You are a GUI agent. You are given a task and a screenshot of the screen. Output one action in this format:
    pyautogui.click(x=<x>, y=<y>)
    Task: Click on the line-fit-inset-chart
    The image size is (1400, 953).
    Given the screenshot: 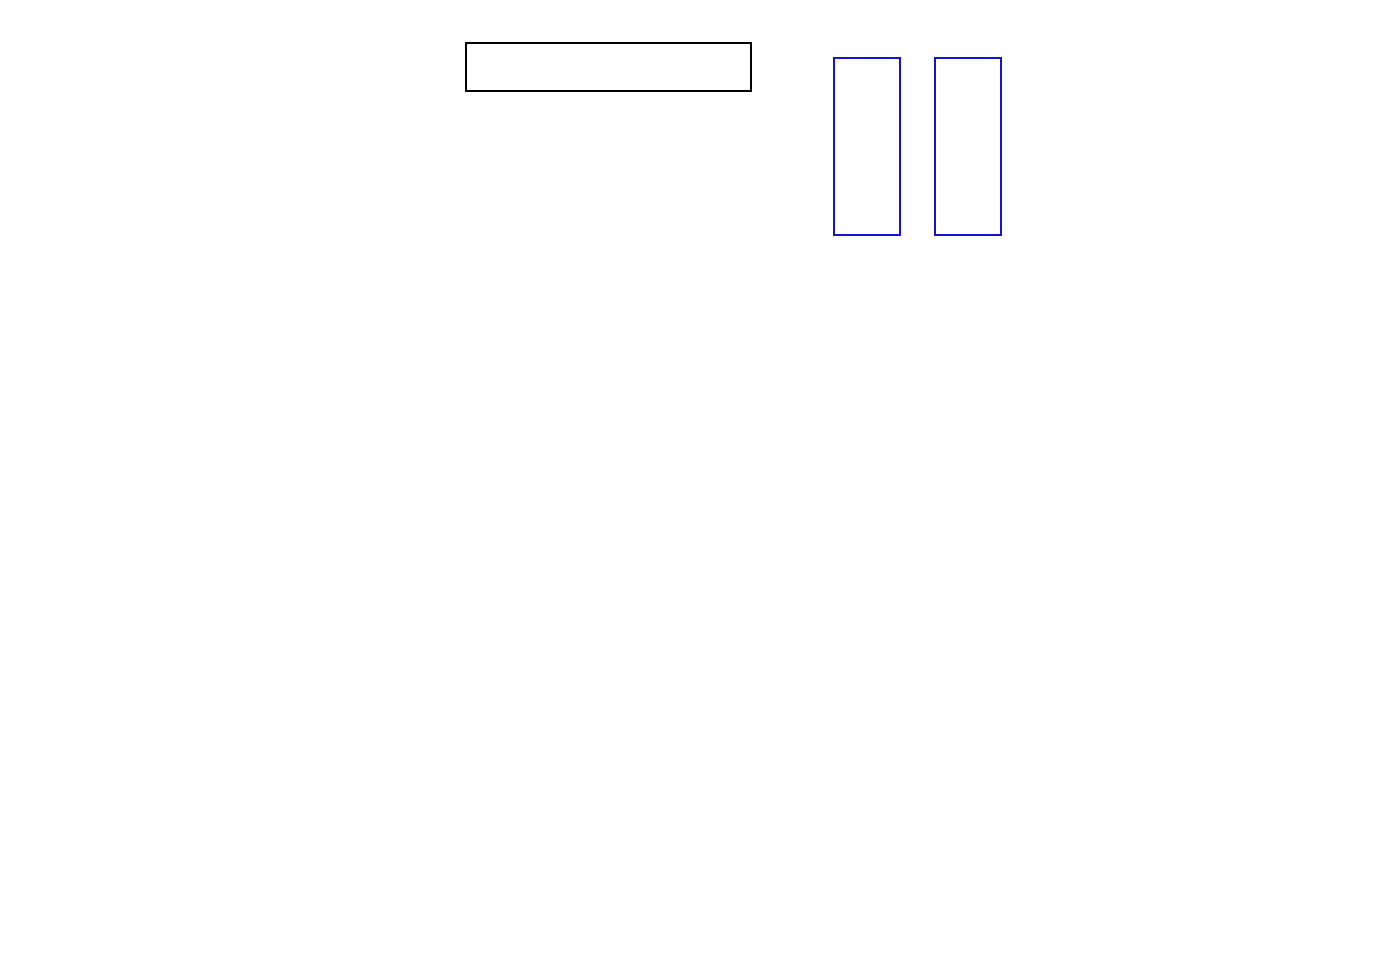 What is the action you would take?
    pyautogui.click(x=1167, y=145)
    